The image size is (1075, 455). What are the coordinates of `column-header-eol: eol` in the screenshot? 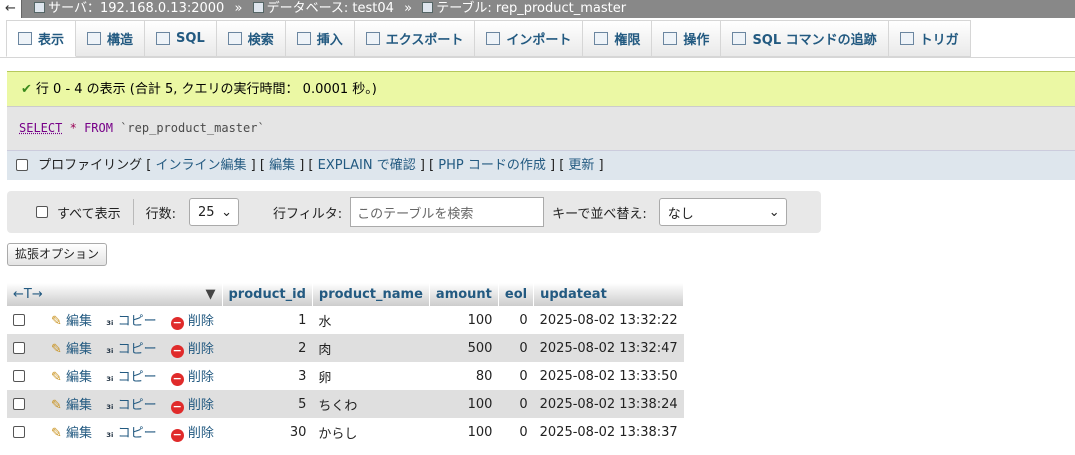 It's located at (516, 294).